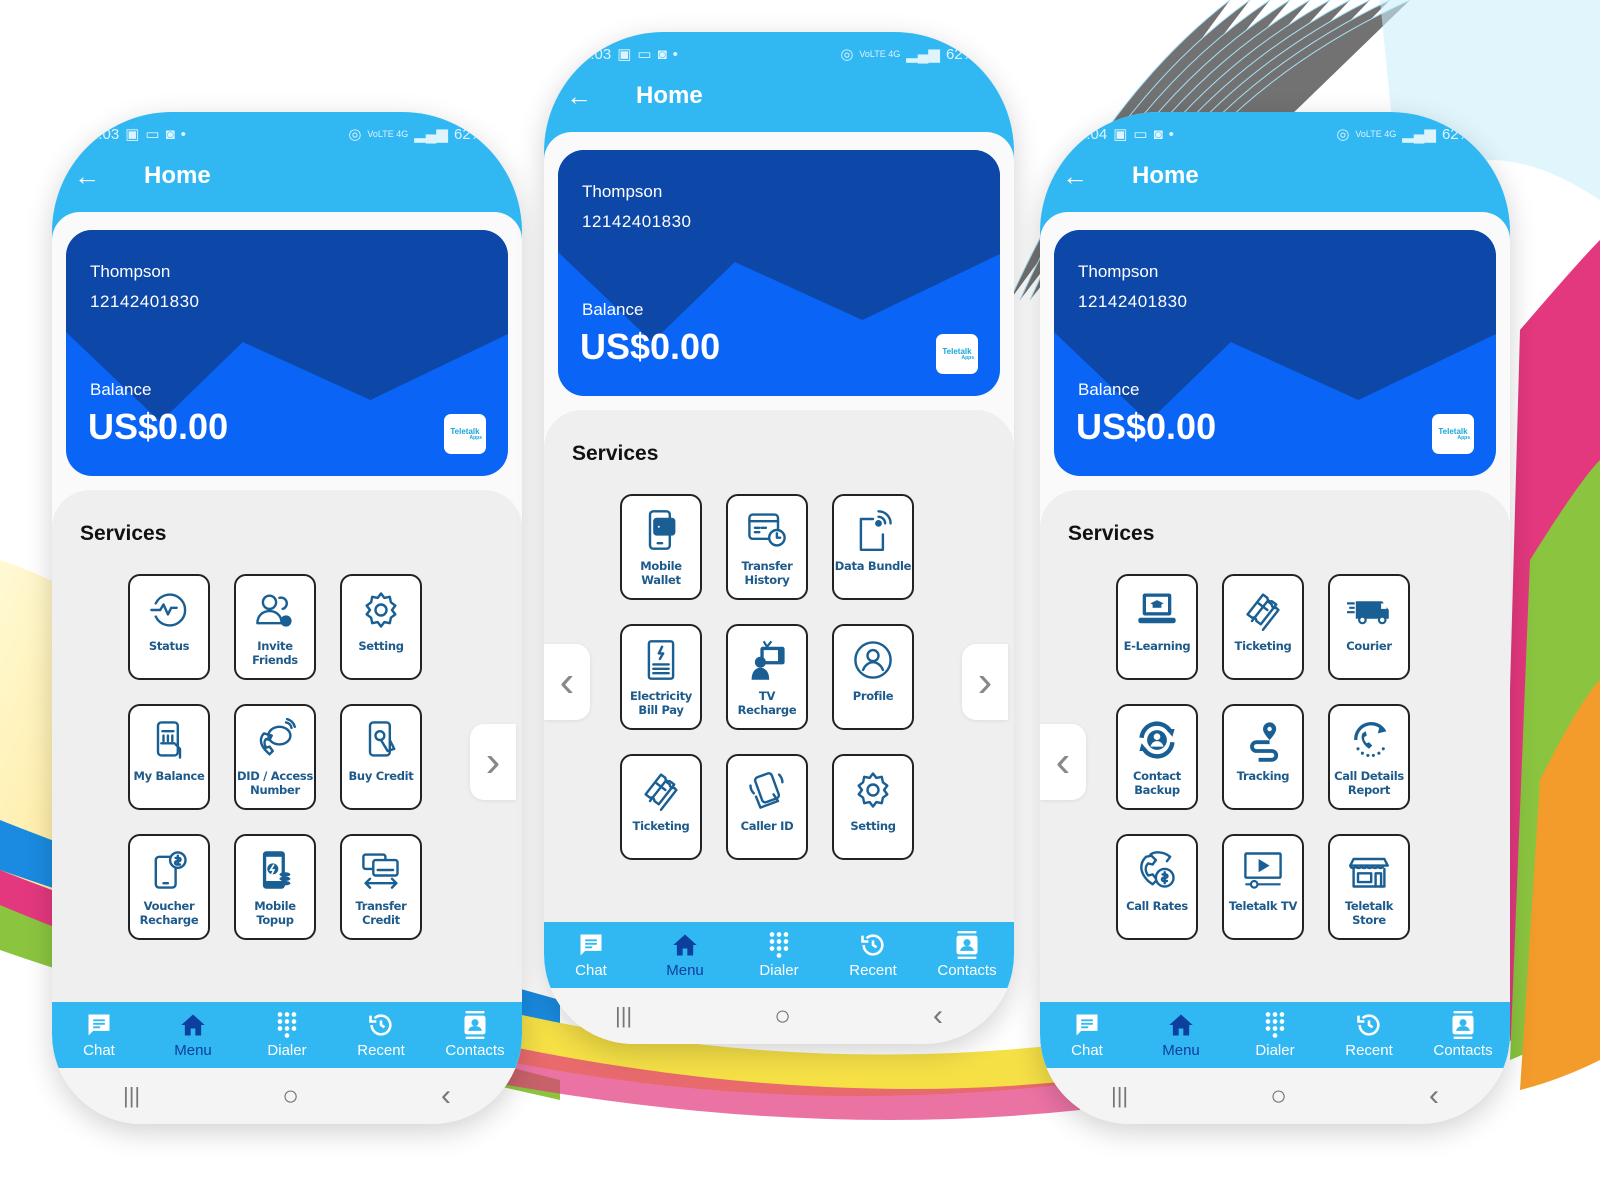 Image resolution: width=1600 pixels, height=1200 pixels. What do you see at coordinates (1369, 610) in the screenshot?
I see `courier-icon` at bounding box center [1369, 610].